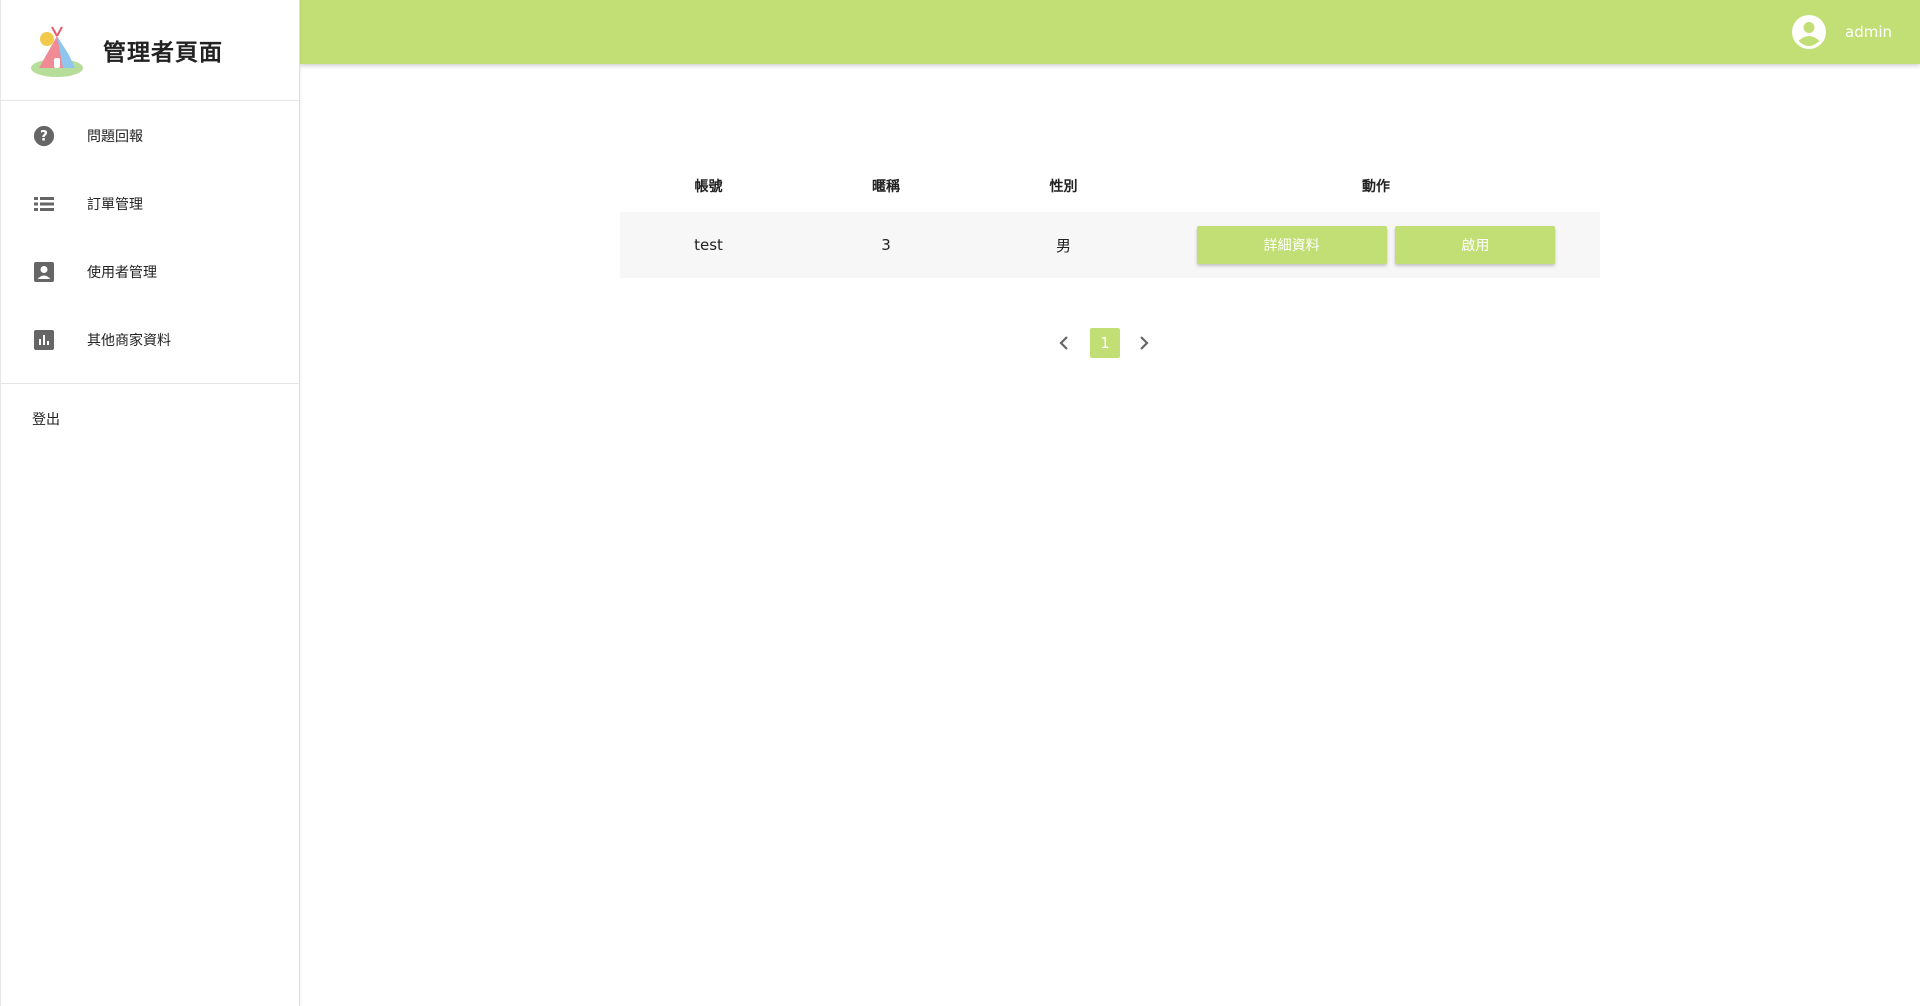 The height and width of the screenshot is (1006, 1920). What do you see at coordinates (122, 273) in the screenshot?
I see `sidebar-item-label: 使用者管理` at bounding box center [122, 273].